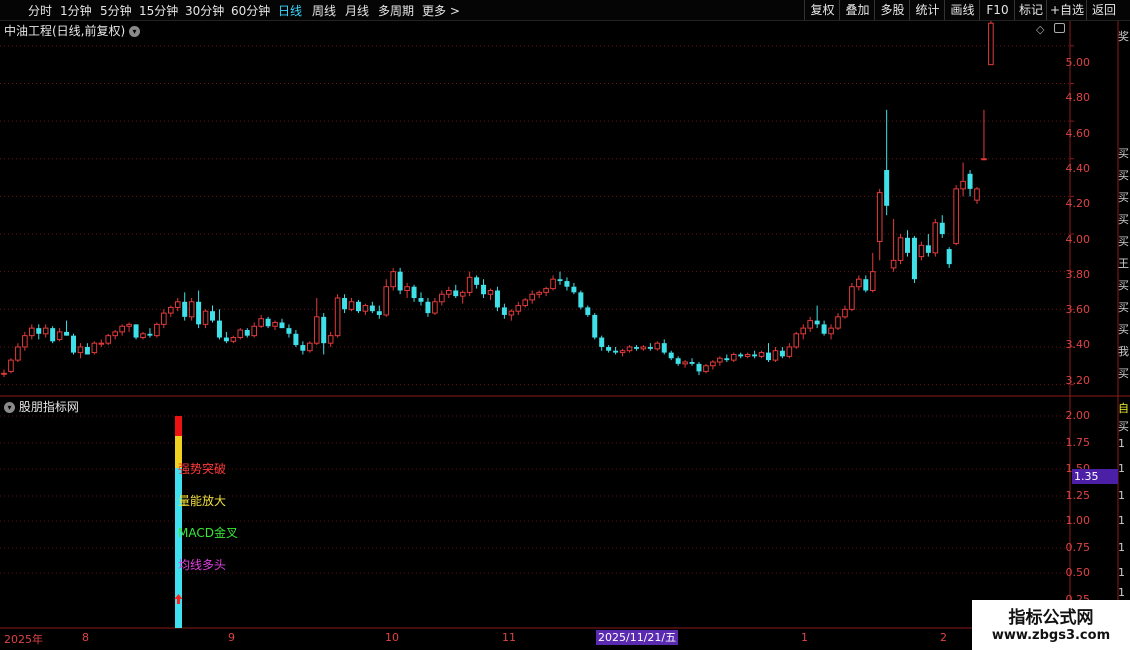 This screenshot has height=650, width=1130. What do you see at coordinates (892, 10) in the screenshot?
I see `multi-stock-button: 多股` at bounding box center [892, 10].